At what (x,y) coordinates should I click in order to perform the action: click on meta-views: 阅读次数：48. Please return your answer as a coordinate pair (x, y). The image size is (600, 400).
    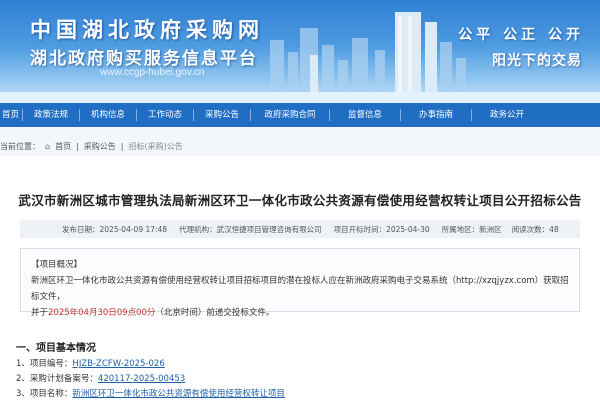
    Looking at the image, I should click on (535, 229).